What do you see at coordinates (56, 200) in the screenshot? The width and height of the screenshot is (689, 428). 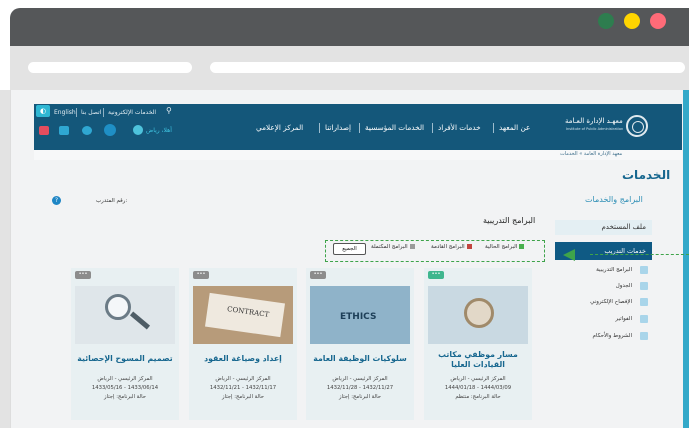 I see `info-icon: ?` at bounding box center [56, 200].